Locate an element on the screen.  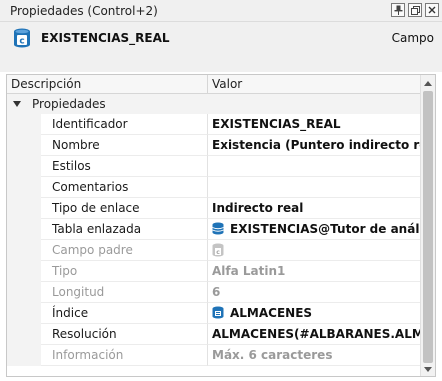
property-row-campo-padre: Campo padre c is located at coordinates (213, 250).